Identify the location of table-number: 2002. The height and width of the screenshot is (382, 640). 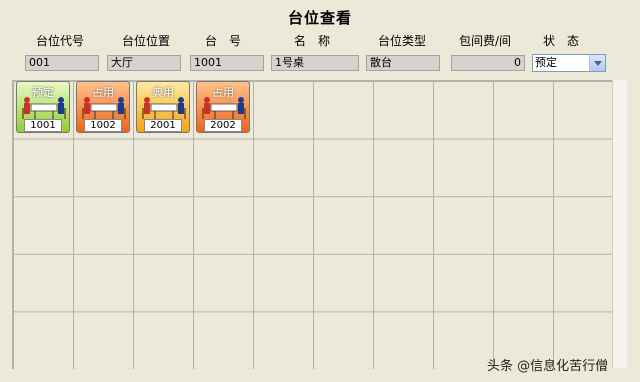
(223, 125).